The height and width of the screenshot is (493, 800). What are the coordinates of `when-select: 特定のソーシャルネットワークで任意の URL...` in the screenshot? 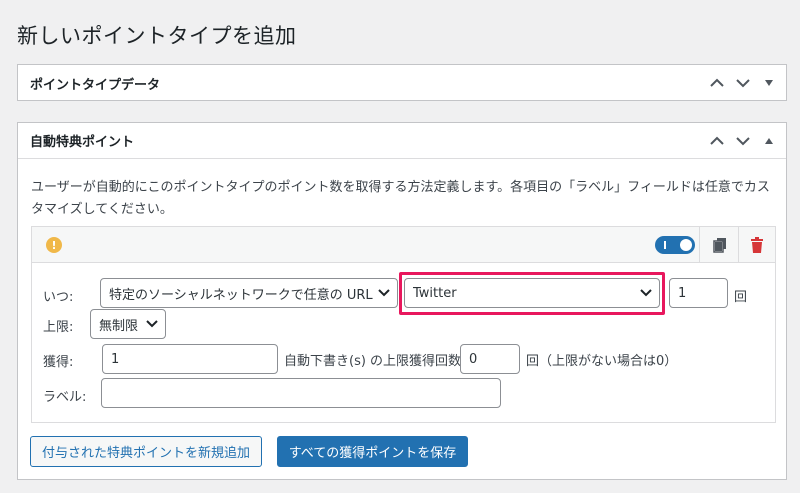 It's located at (249, 293).